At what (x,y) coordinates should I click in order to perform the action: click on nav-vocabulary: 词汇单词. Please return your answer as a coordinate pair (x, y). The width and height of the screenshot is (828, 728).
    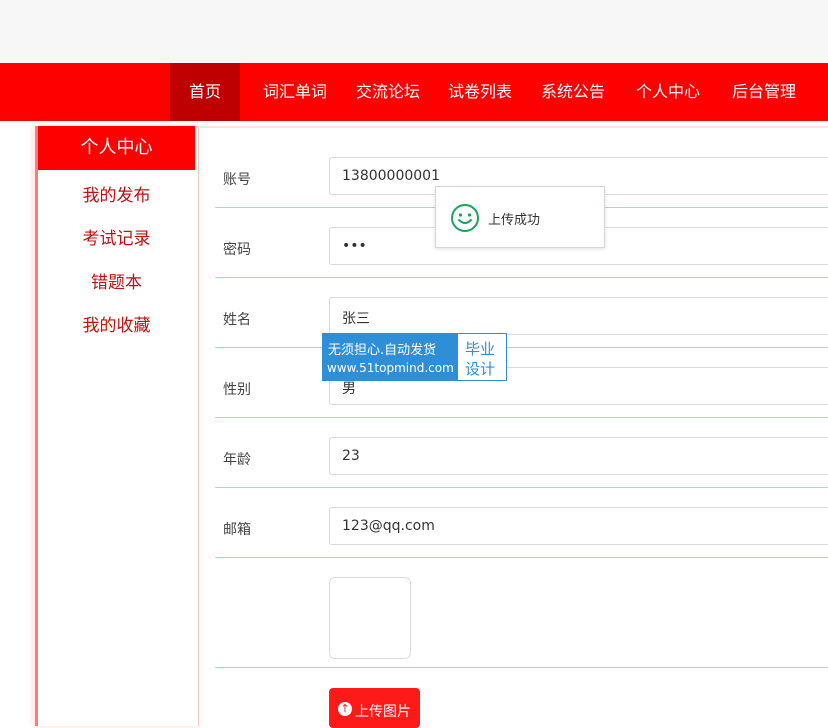
    Looking at the image, I should click on (295, 92).